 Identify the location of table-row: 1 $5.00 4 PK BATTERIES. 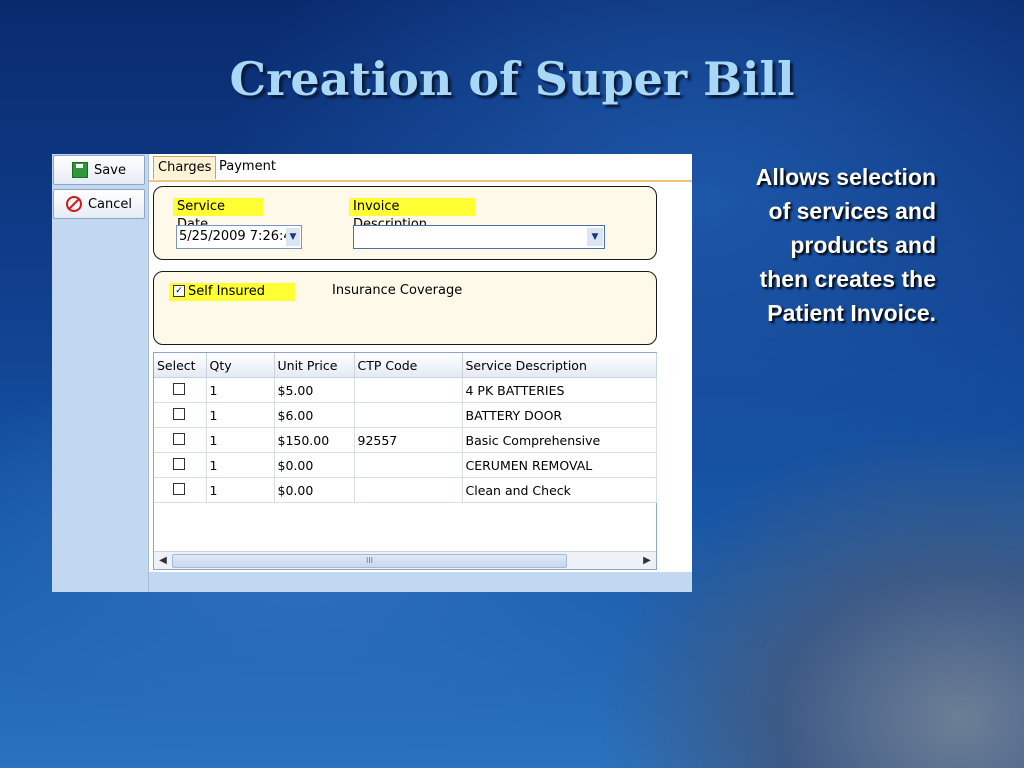
(405, 390).